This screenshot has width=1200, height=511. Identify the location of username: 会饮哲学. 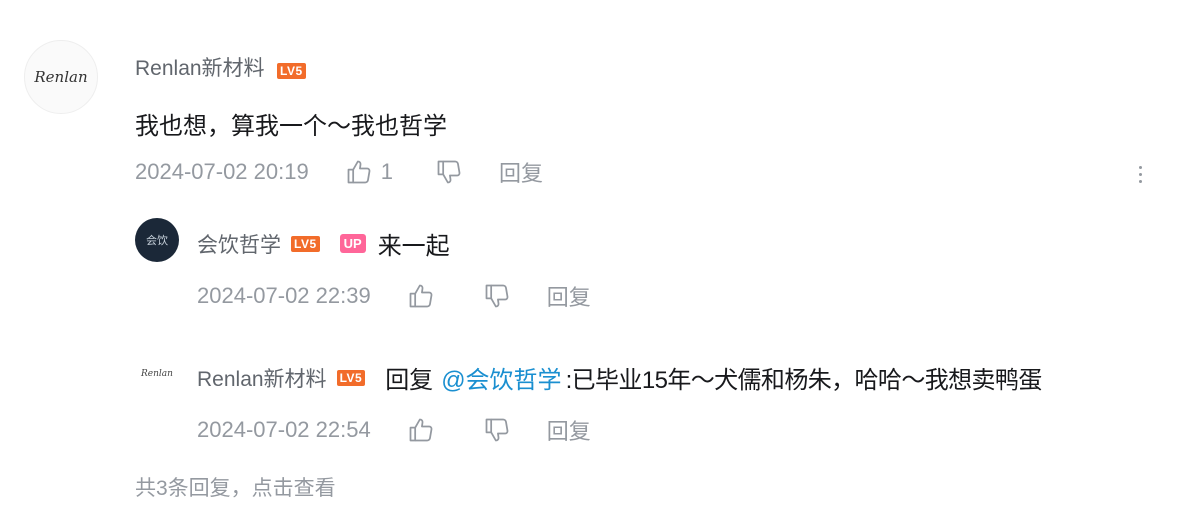
(239, 244).